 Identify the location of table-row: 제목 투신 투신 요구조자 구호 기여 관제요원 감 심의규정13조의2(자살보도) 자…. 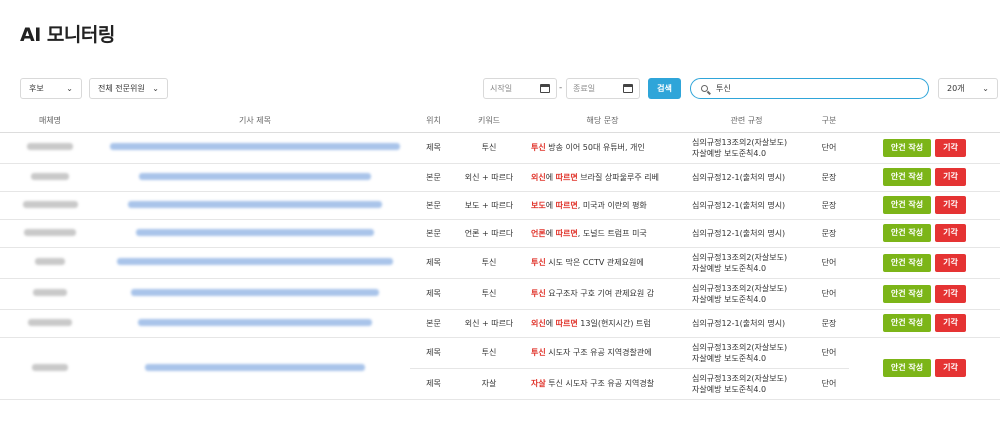
(500, 294).